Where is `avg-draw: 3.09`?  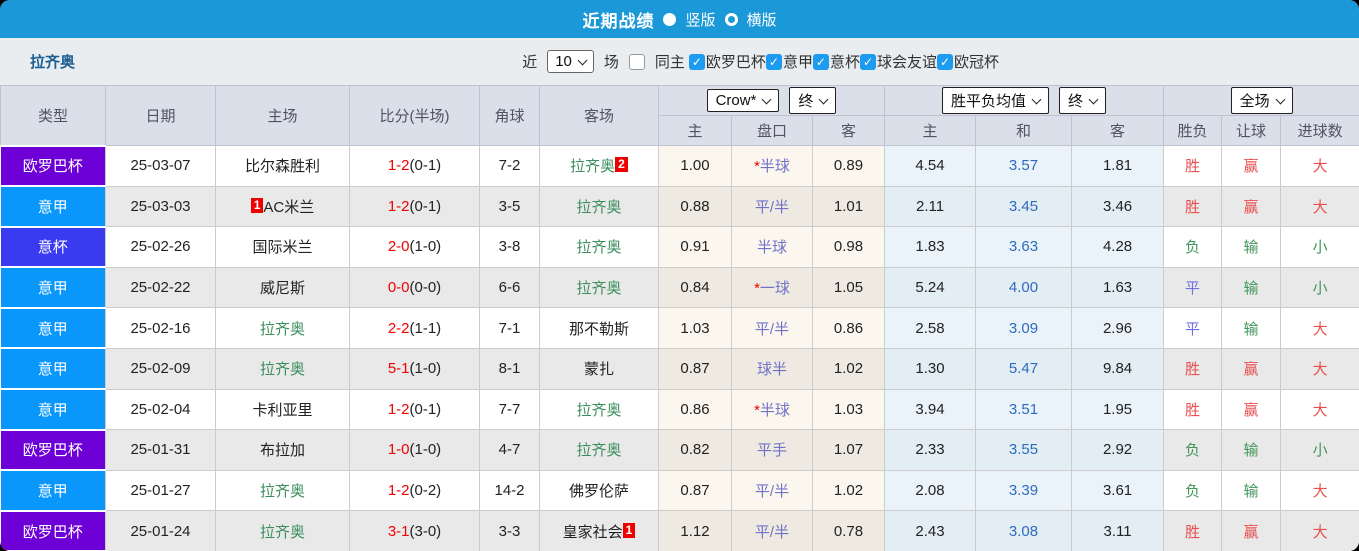
avg-draw: 3.09 is located at coordinates (1024, 328).